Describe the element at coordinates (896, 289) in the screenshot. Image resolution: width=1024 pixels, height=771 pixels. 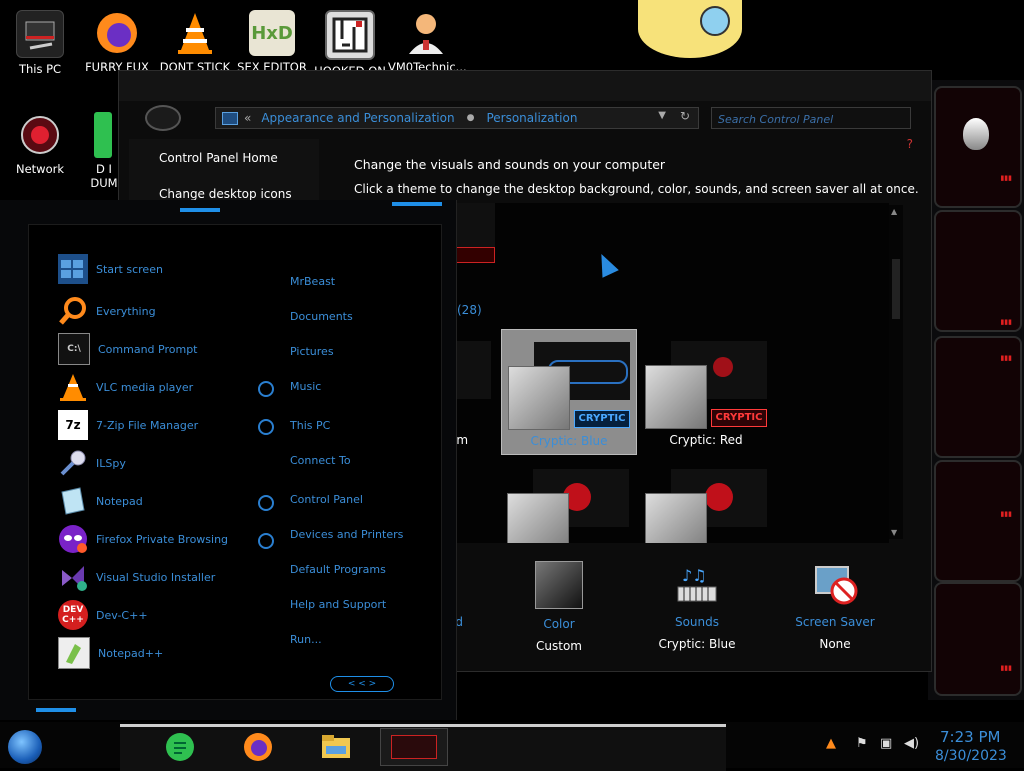
I see `scroll-thumb` at that location.